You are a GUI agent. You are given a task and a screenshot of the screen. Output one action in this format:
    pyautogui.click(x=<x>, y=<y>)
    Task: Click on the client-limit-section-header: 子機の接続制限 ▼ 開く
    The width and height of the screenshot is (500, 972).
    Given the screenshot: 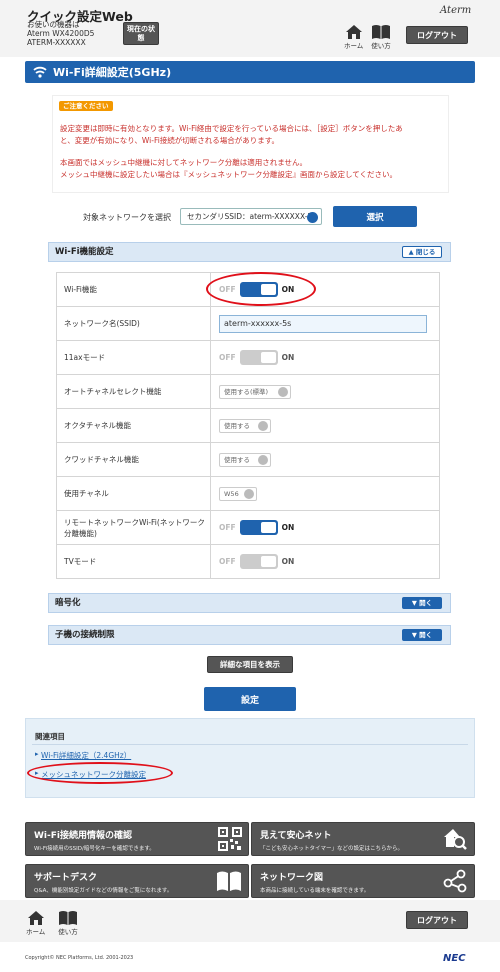 What is the action you would take?
    pyautogui.click(x=249, y=635)
    